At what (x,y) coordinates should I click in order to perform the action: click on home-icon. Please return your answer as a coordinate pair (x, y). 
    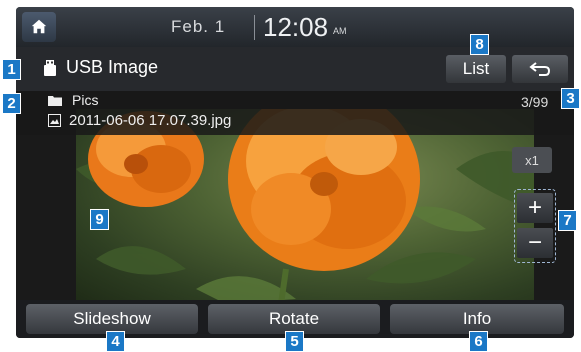
    Looking at the image, I should click on (39, 26).